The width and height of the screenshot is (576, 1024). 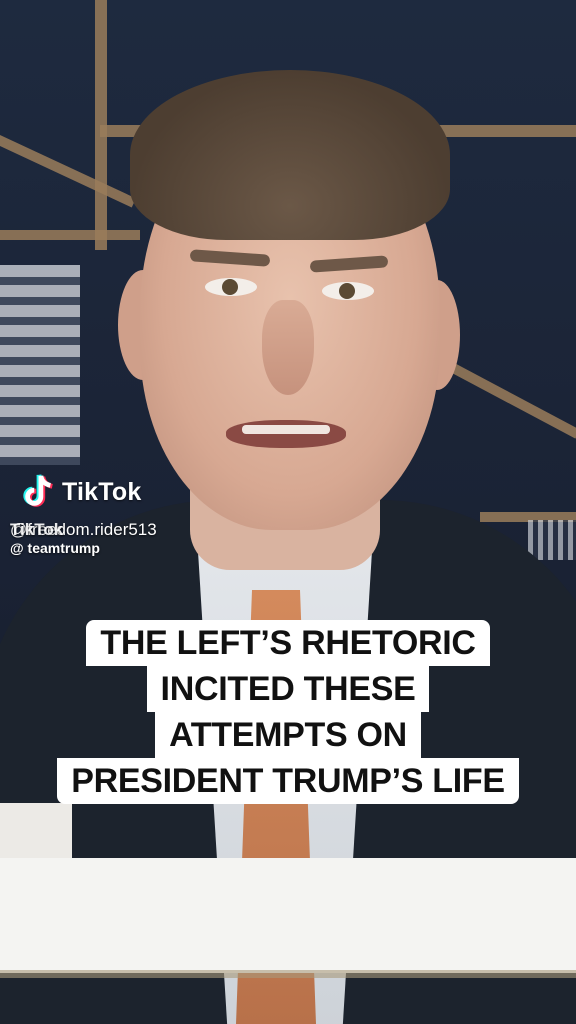 I want to click on tiktok-watermark: TikTok, so click(x=80, y=492).